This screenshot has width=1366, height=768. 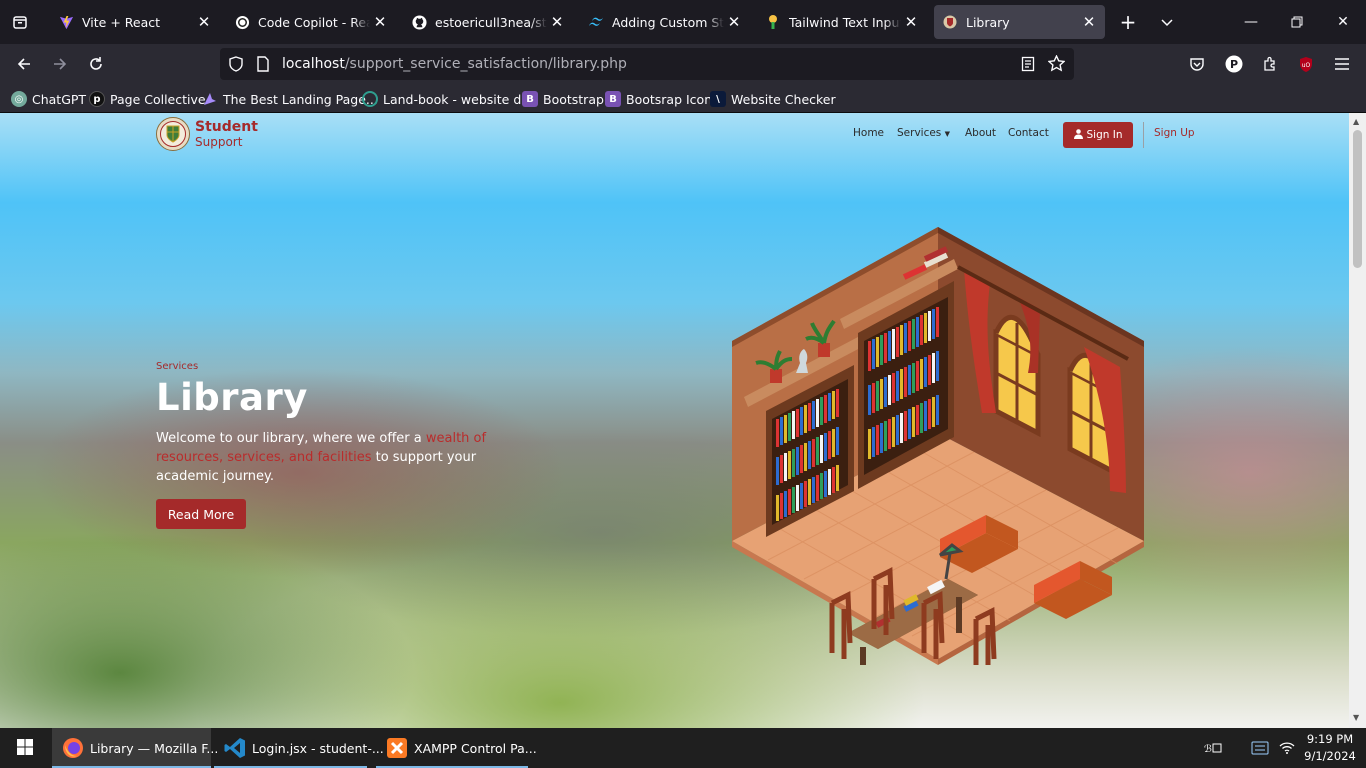 What do you see at coordinates (1234, 64) in the screenshot?
I see `account-avatar-icon: P` at bounding box center [1234, 64].